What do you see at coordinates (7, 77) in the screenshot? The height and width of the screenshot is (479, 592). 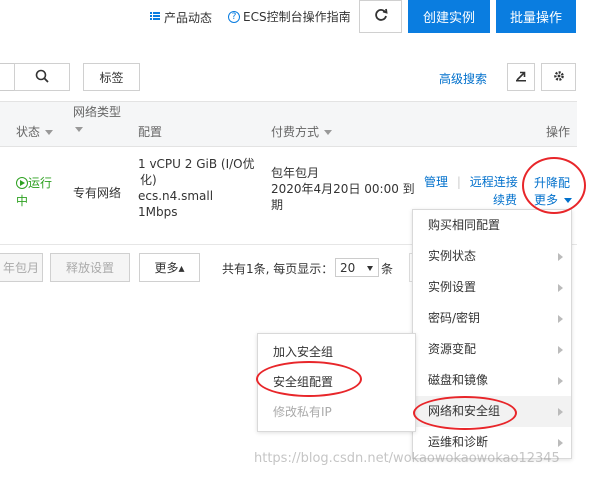 I see `search-input` at bounding box center [7, 77].